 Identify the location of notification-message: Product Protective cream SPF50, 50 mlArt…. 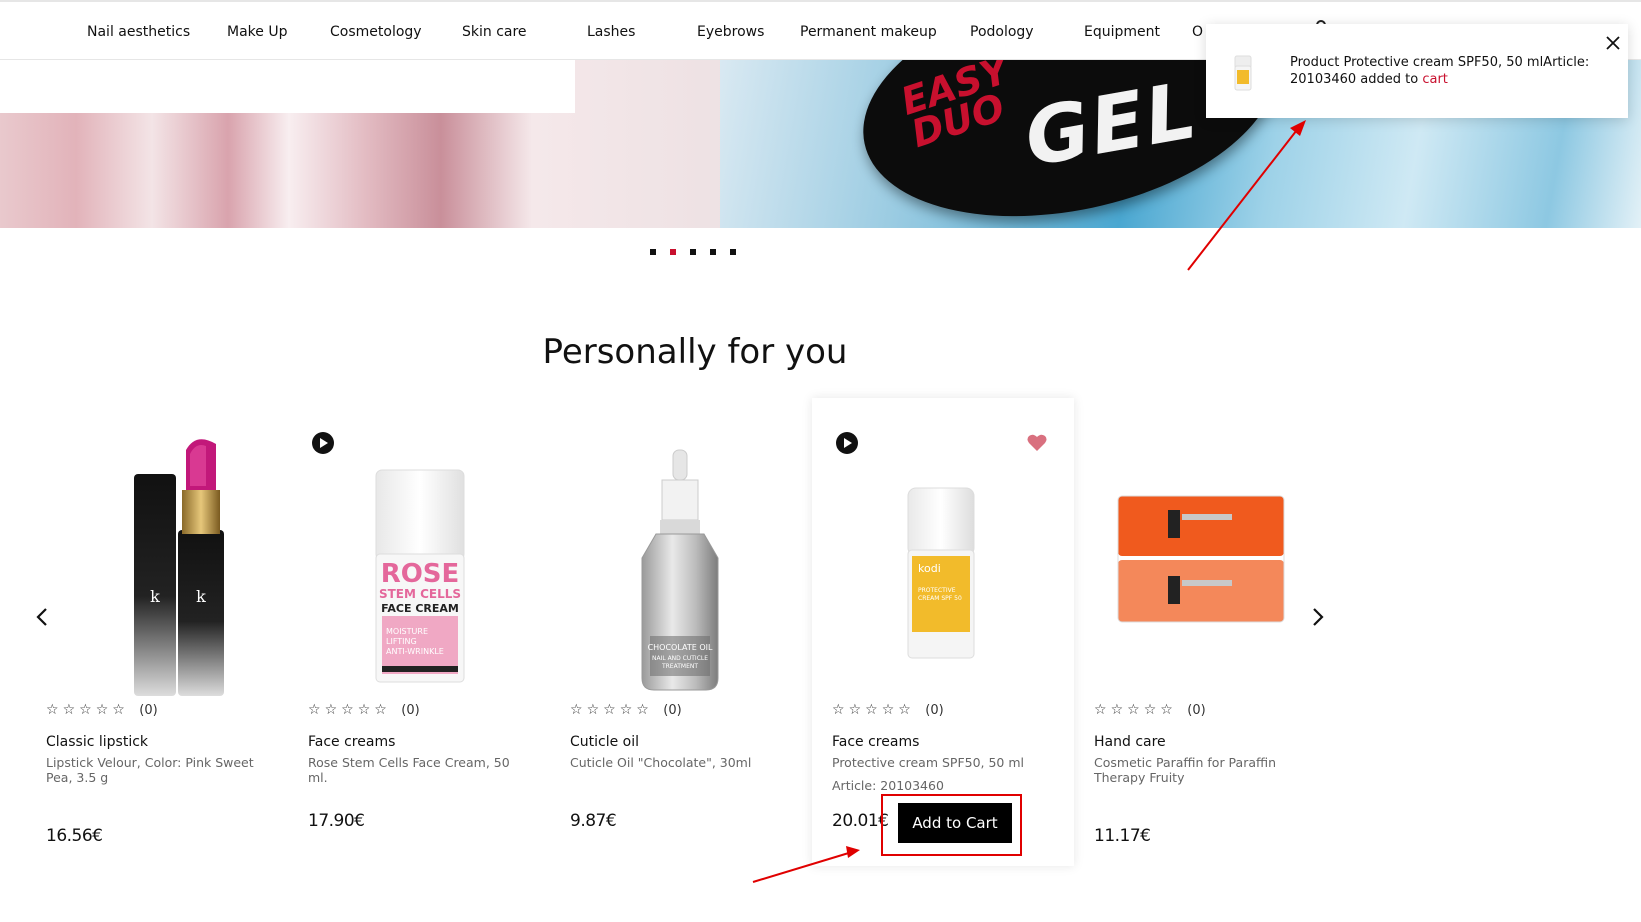
(1445, 71).